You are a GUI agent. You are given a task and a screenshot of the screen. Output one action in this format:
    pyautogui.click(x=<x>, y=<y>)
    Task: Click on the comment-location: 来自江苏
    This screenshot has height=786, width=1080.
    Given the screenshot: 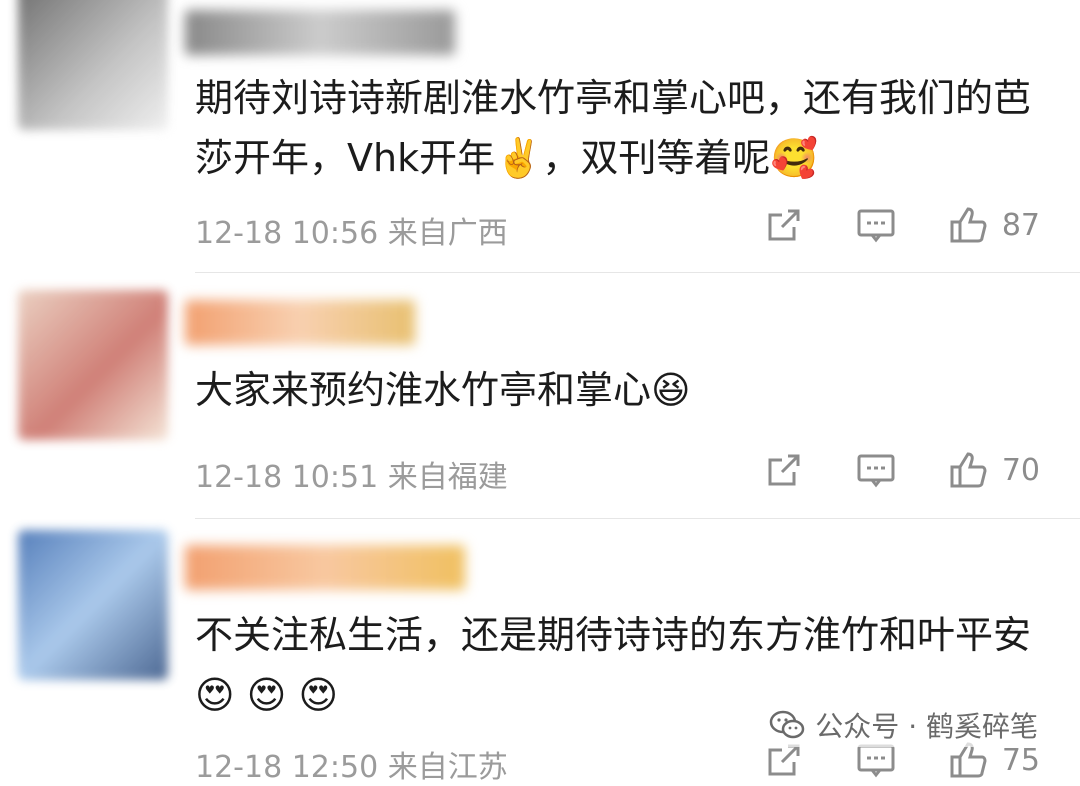 What is the action you would take?
    pyautogui.click(x=447, y=767)
    